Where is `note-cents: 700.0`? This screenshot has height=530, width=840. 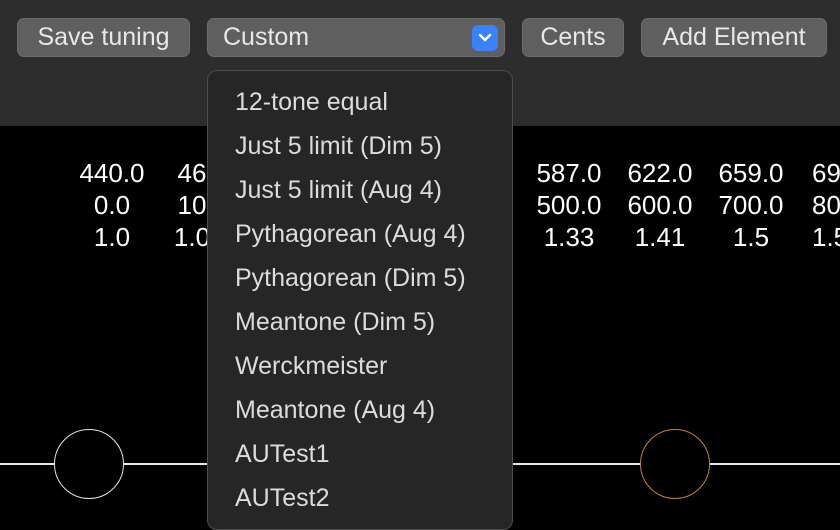 note-cents: 700.0 is located at coordinates (751, 205).